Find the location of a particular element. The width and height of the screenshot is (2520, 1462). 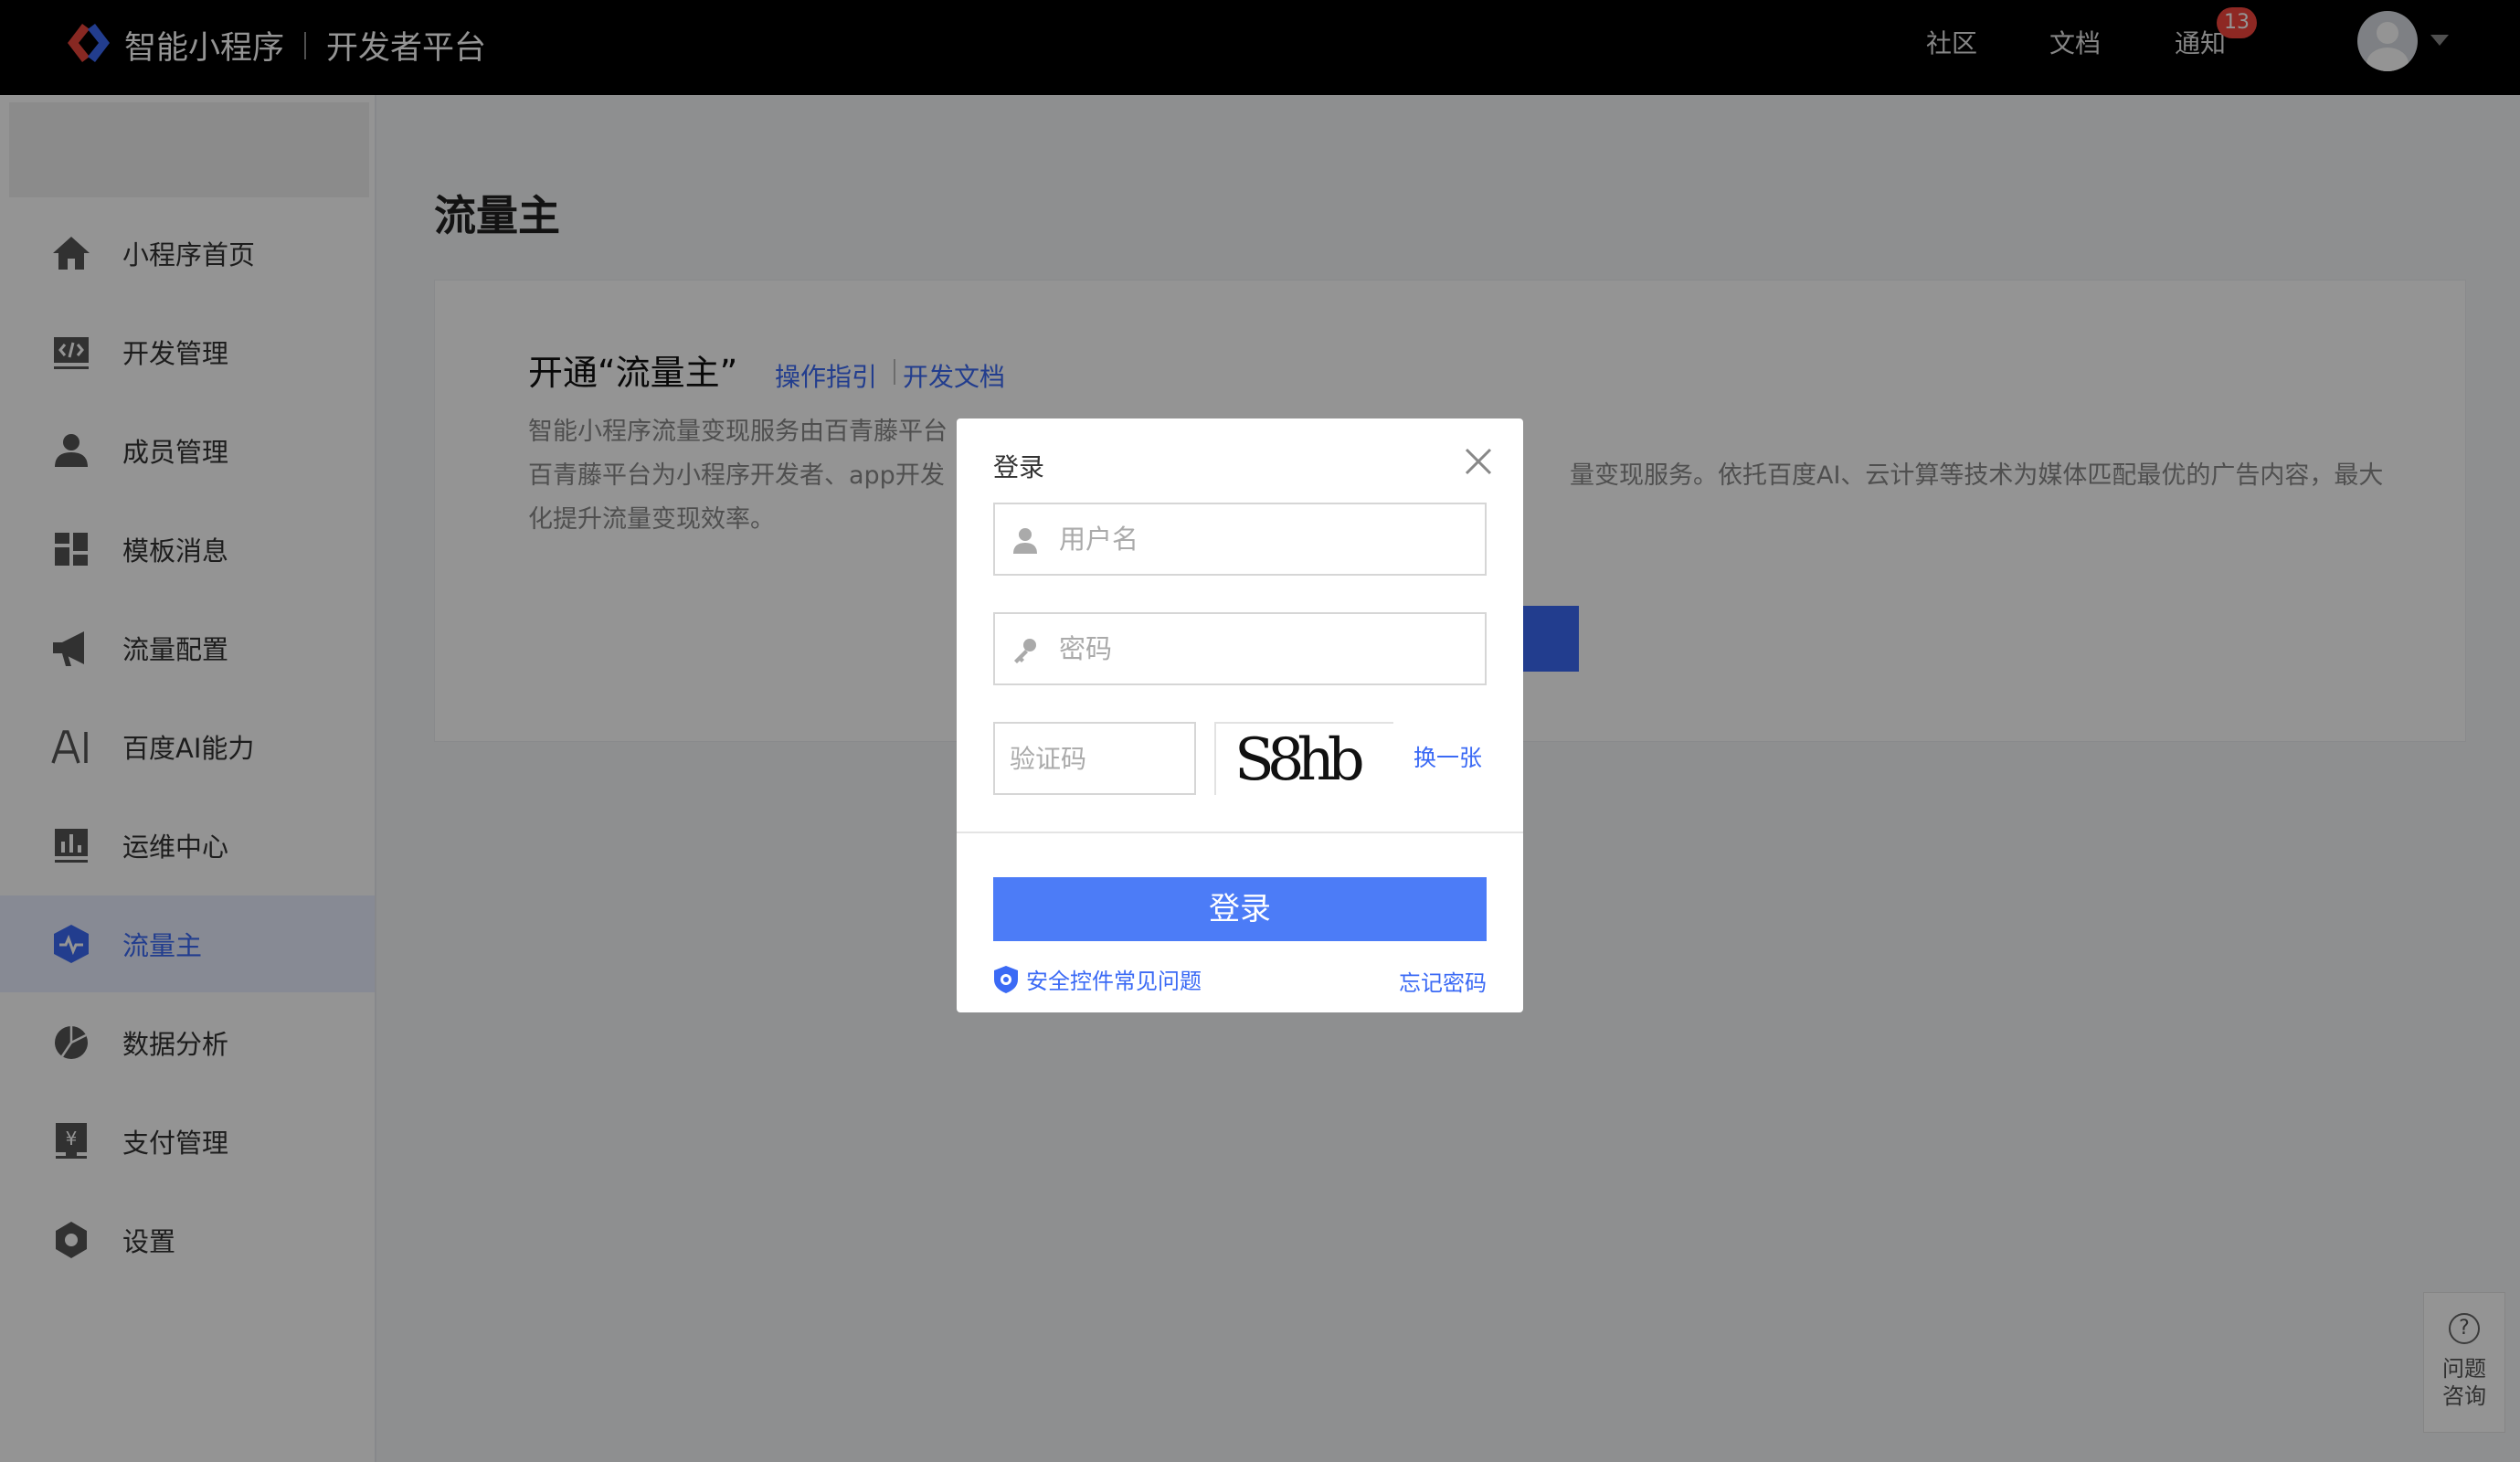

modal-title: 登录 is located at coordinates (1019, 467).